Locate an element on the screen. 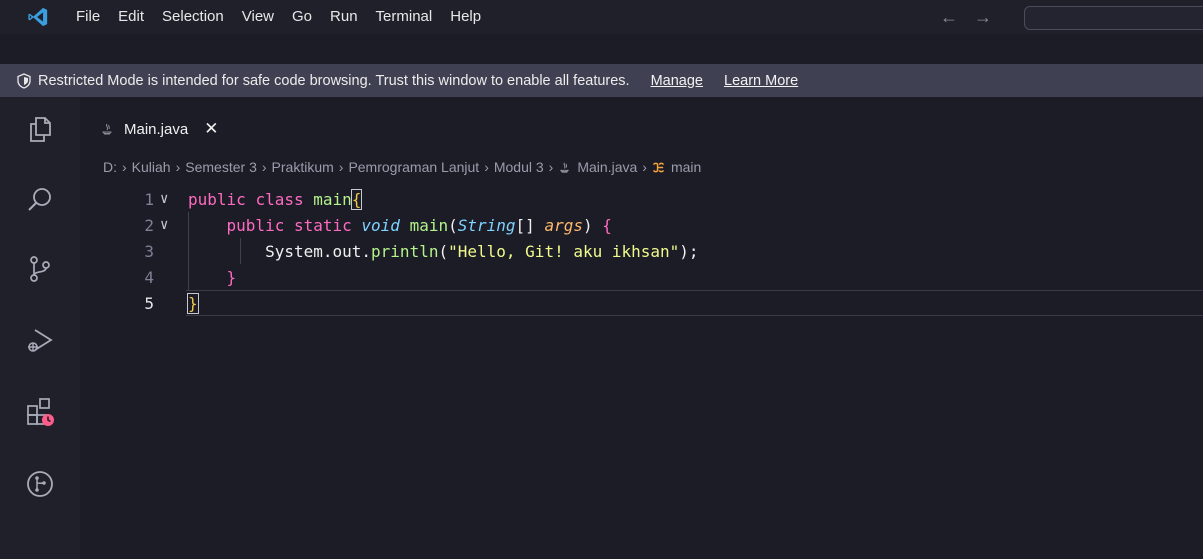 The height and width of the screenshot is (559, 1203). line-number: 4 is located at coordinates (149, 277).